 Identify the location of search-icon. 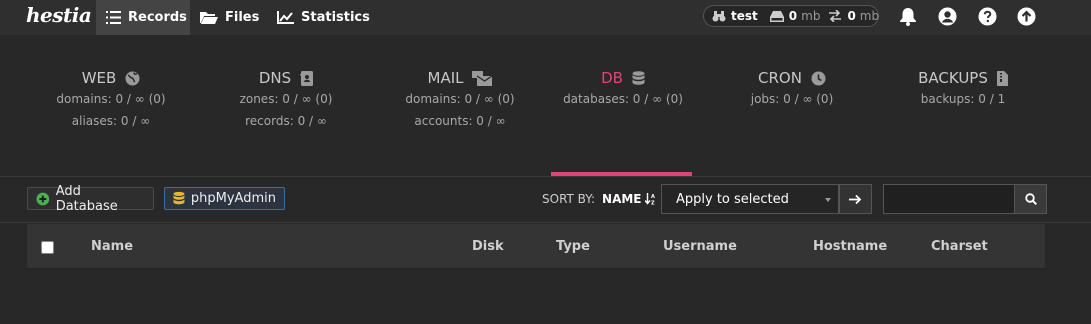
(1030, 199).